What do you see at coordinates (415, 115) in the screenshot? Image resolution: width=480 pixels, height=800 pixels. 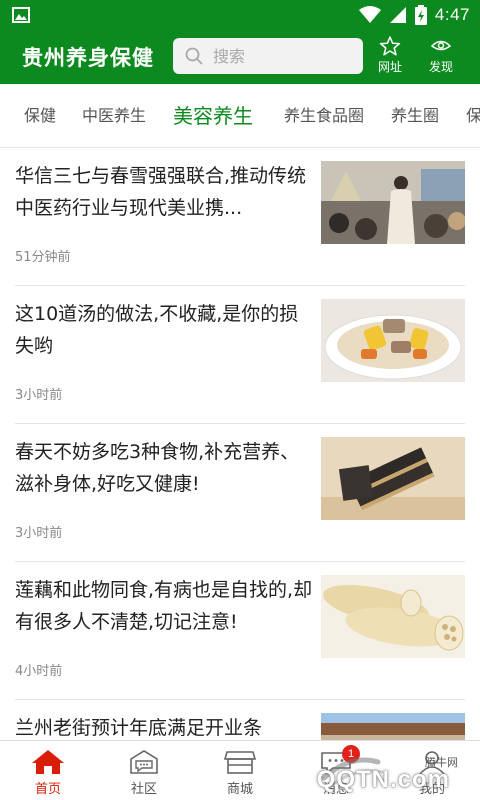 I see `tab-yangsheng: 养生圈` at bounding box center [415, 115].